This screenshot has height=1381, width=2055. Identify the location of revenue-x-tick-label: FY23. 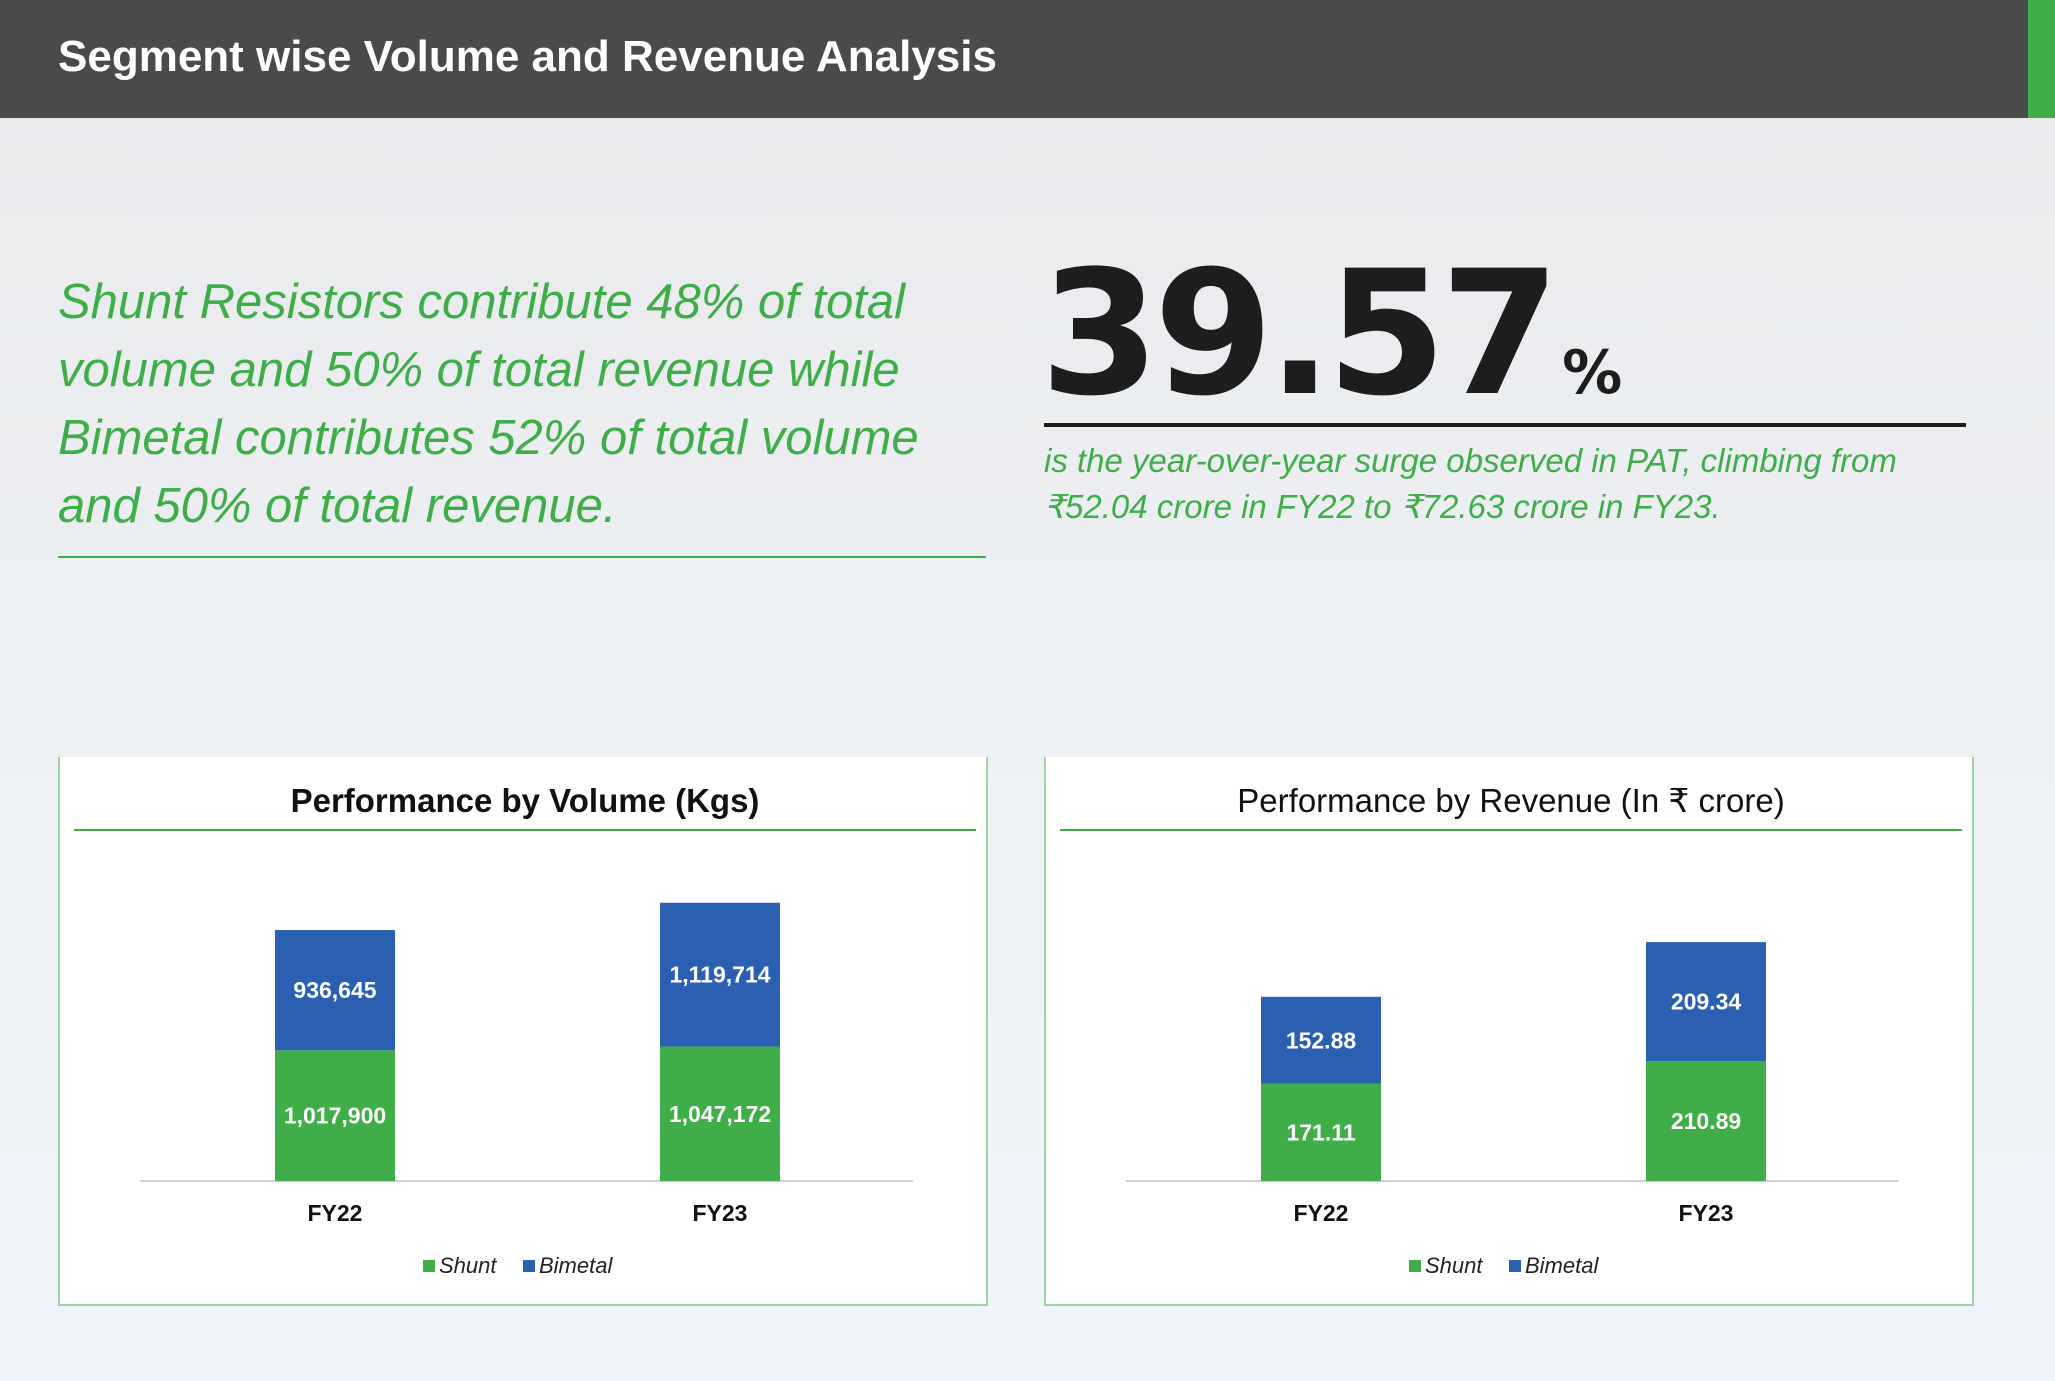
(1706, 1213).